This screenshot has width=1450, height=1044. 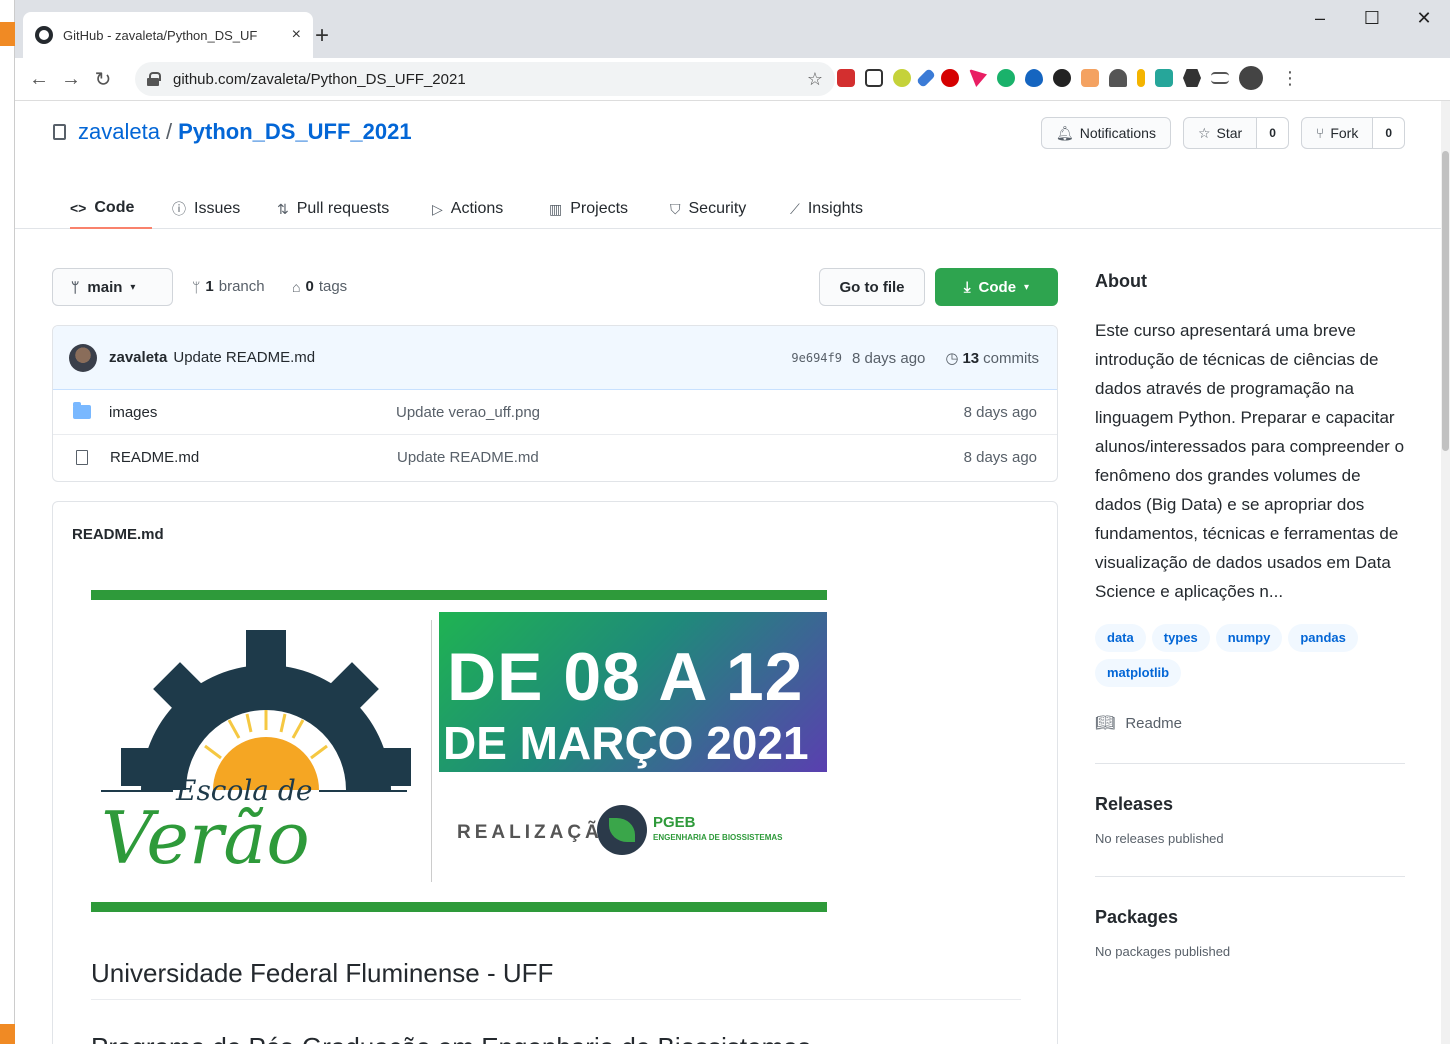 I want to click on tab-title: GitHub - zavaleta/Python_DS_UF, so click(x=160, y=35).